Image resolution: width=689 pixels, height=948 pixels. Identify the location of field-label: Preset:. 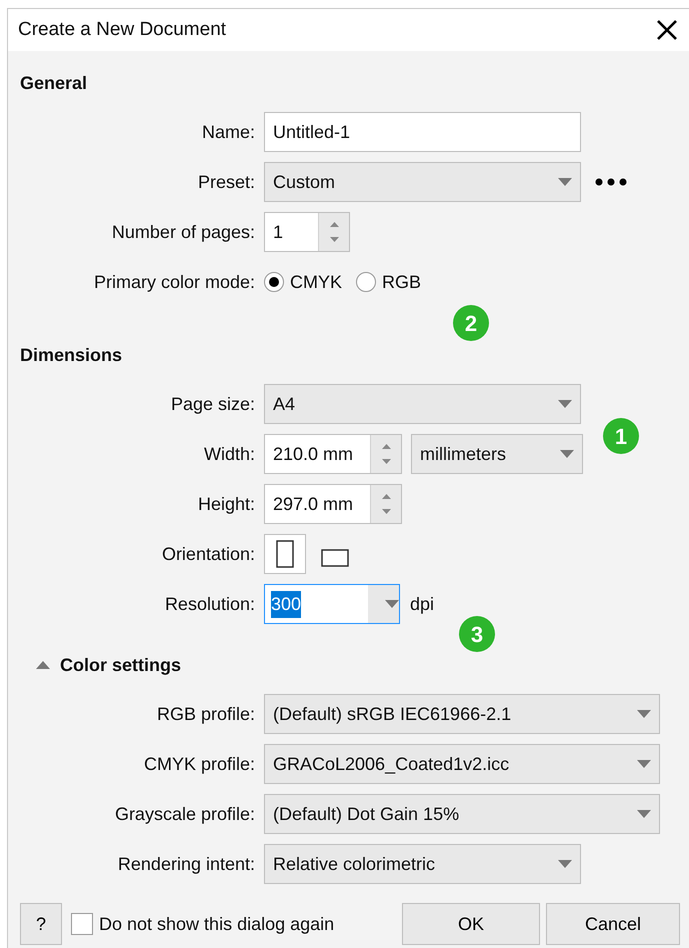
(226, 182).